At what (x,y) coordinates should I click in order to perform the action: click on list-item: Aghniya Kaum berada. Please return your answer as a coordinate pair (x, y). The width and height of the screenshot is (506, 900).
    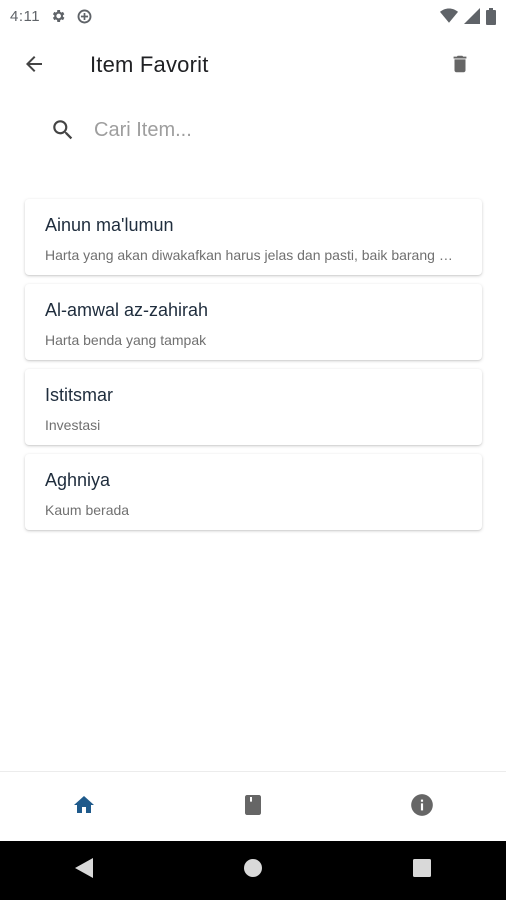
    Looking at the image, I should click on (253, 492).